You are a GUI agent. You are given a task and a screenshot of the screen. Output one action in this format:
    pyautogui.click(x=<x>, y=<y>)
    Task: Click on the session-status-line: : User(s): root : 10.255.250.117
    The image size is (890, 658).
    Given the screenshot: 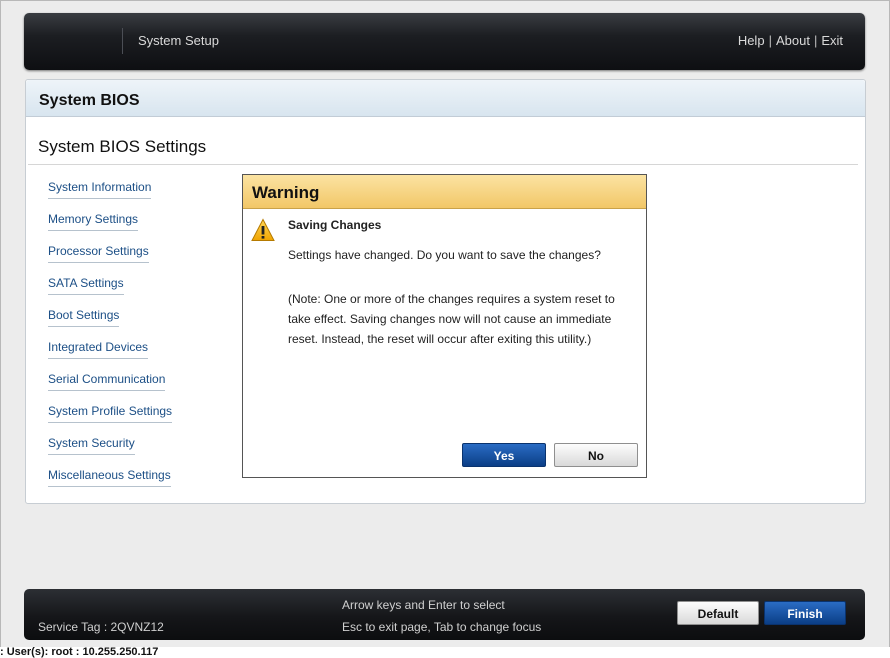 What is the action you would take?
    pyautogui.click(x=79, y=652)
    